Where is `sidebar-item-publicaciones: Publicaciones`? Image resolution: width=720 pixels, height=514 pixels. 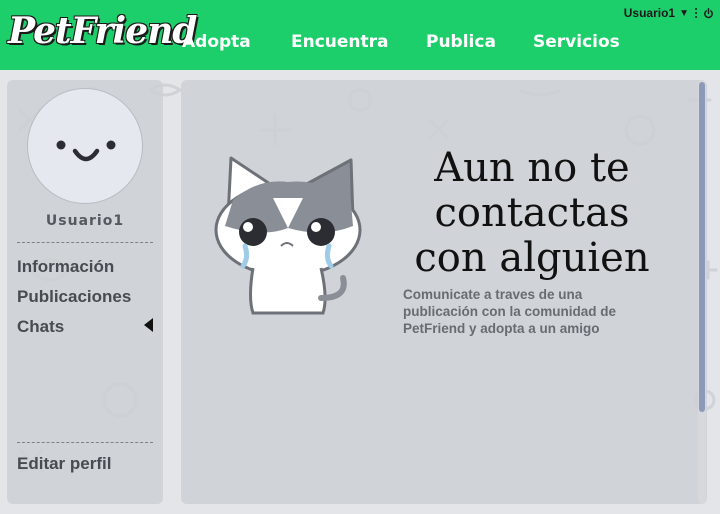 sidebar-item-publicaciones: Publicaciones is located at coordinates (74, 297).